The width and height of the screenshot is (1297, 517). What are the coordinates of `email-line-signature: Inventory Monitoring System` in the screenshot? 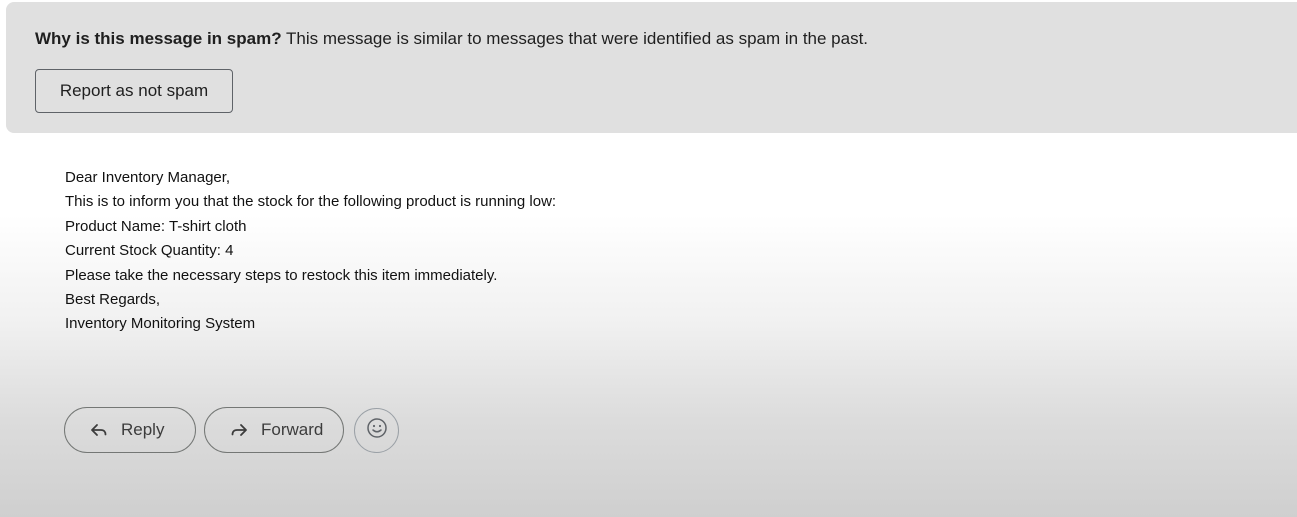 It's located at (160, 324).